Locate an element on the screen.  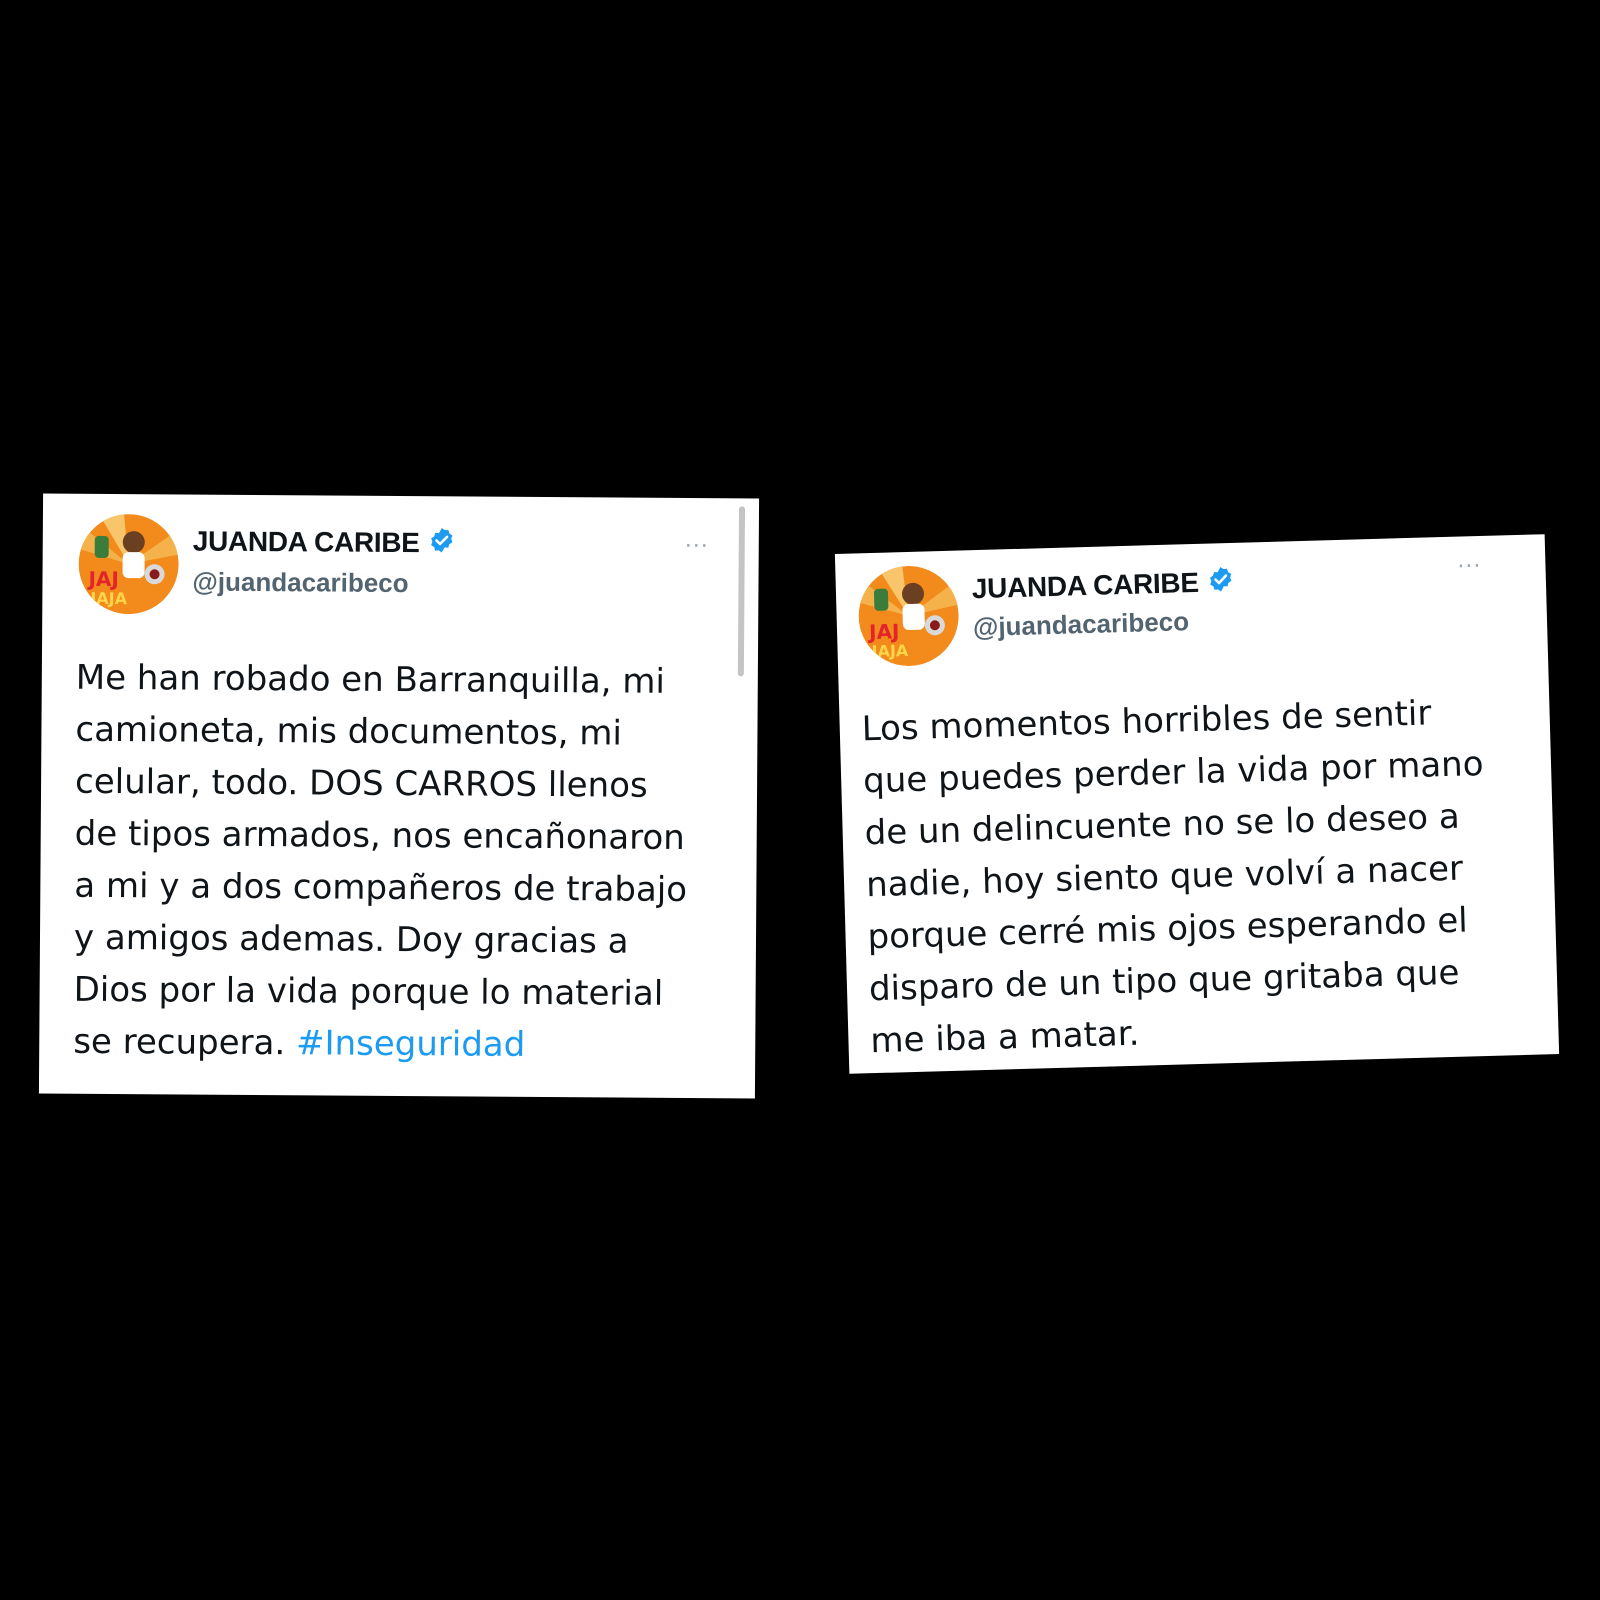
svg-text: JAJ is located at coordinates (102, 579).